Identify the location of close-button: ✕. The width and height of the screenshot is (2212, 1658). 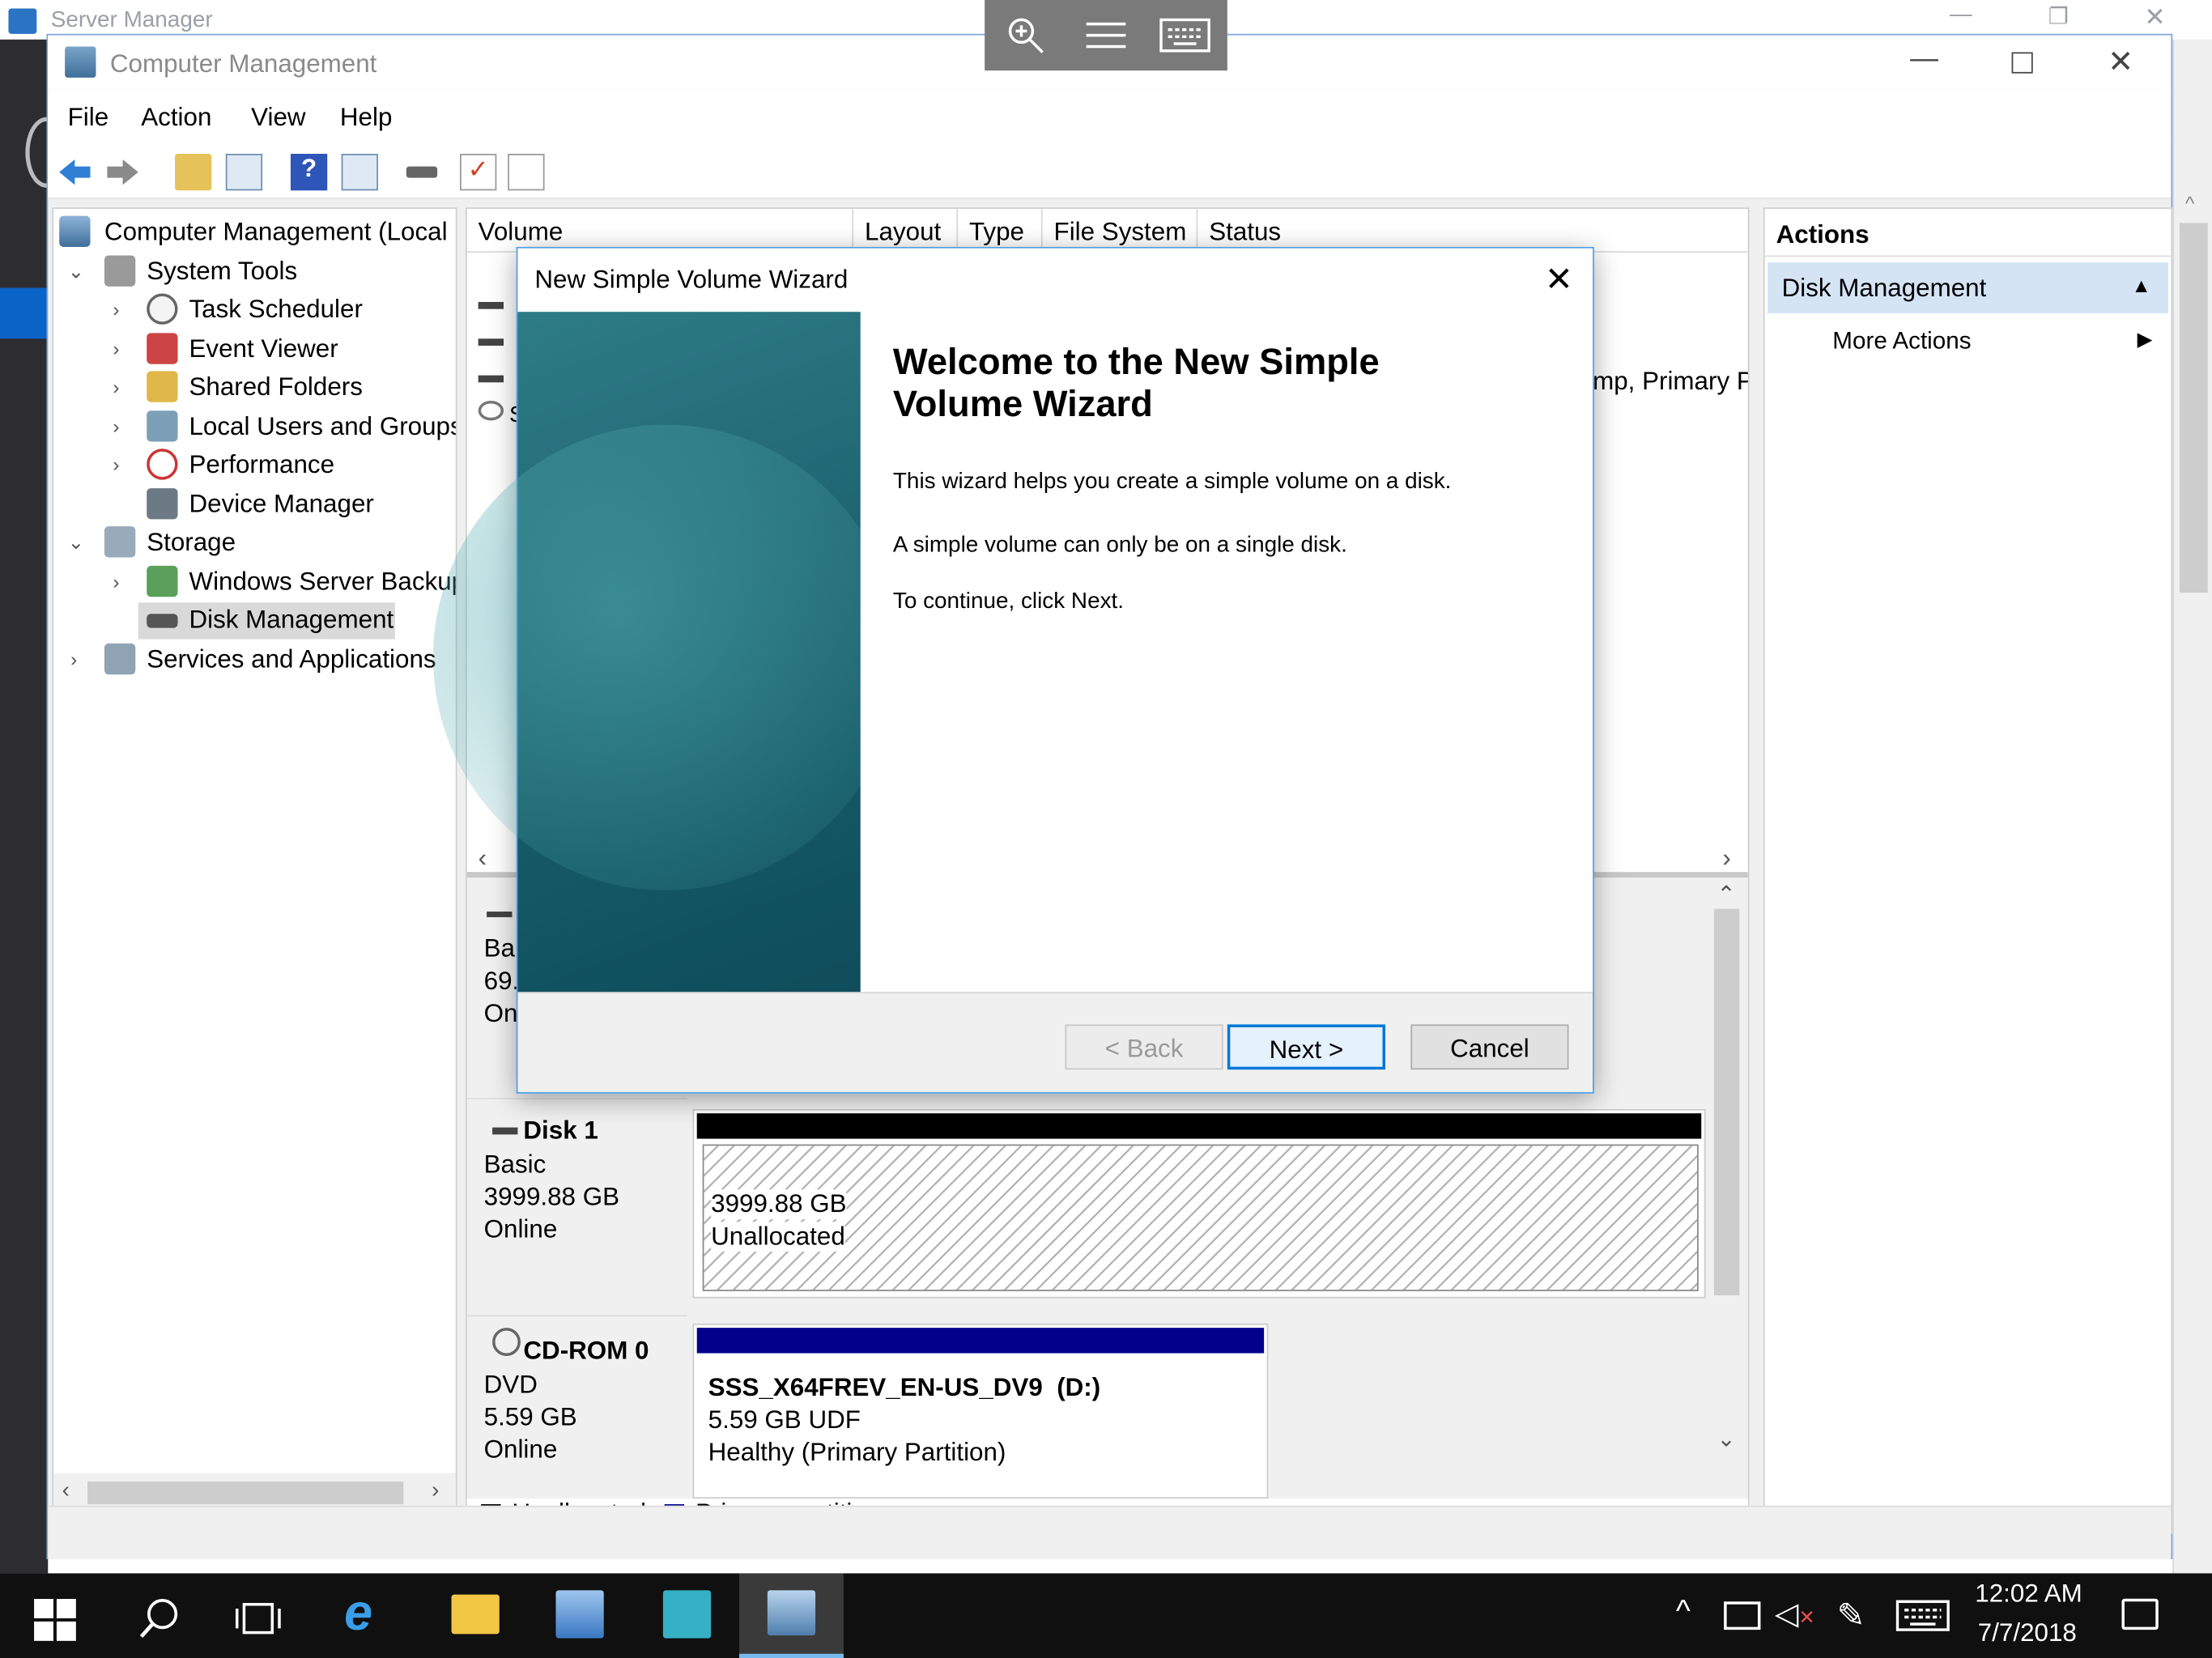
(2120, 62).